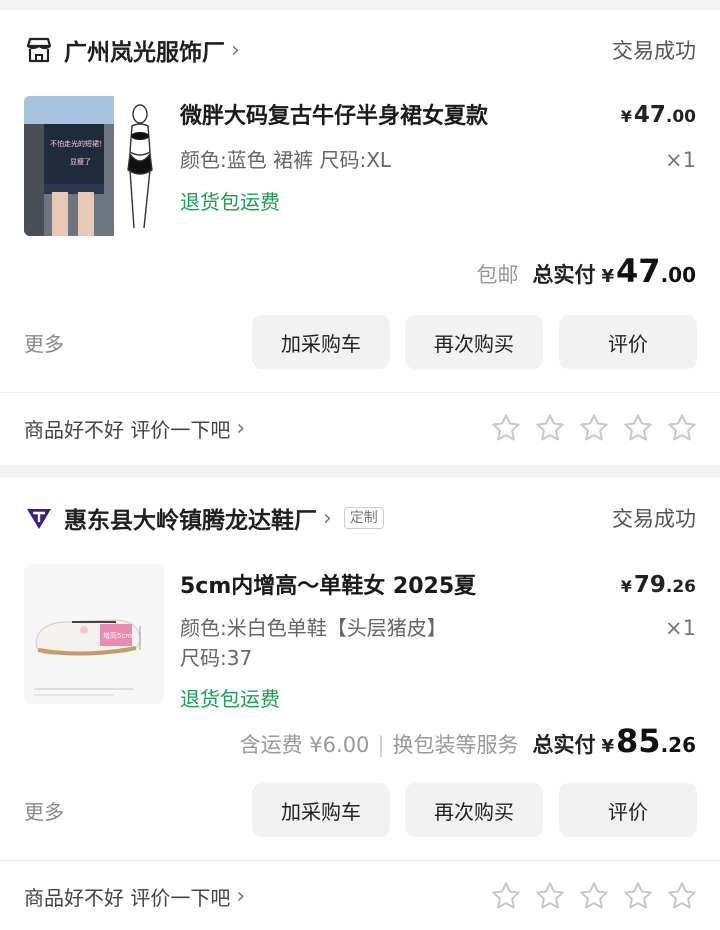  What do you see at coordinates (117, 635) in the screenshot?
I see `thumb-caption: 增高5cm` at bounding box center [117, 635].